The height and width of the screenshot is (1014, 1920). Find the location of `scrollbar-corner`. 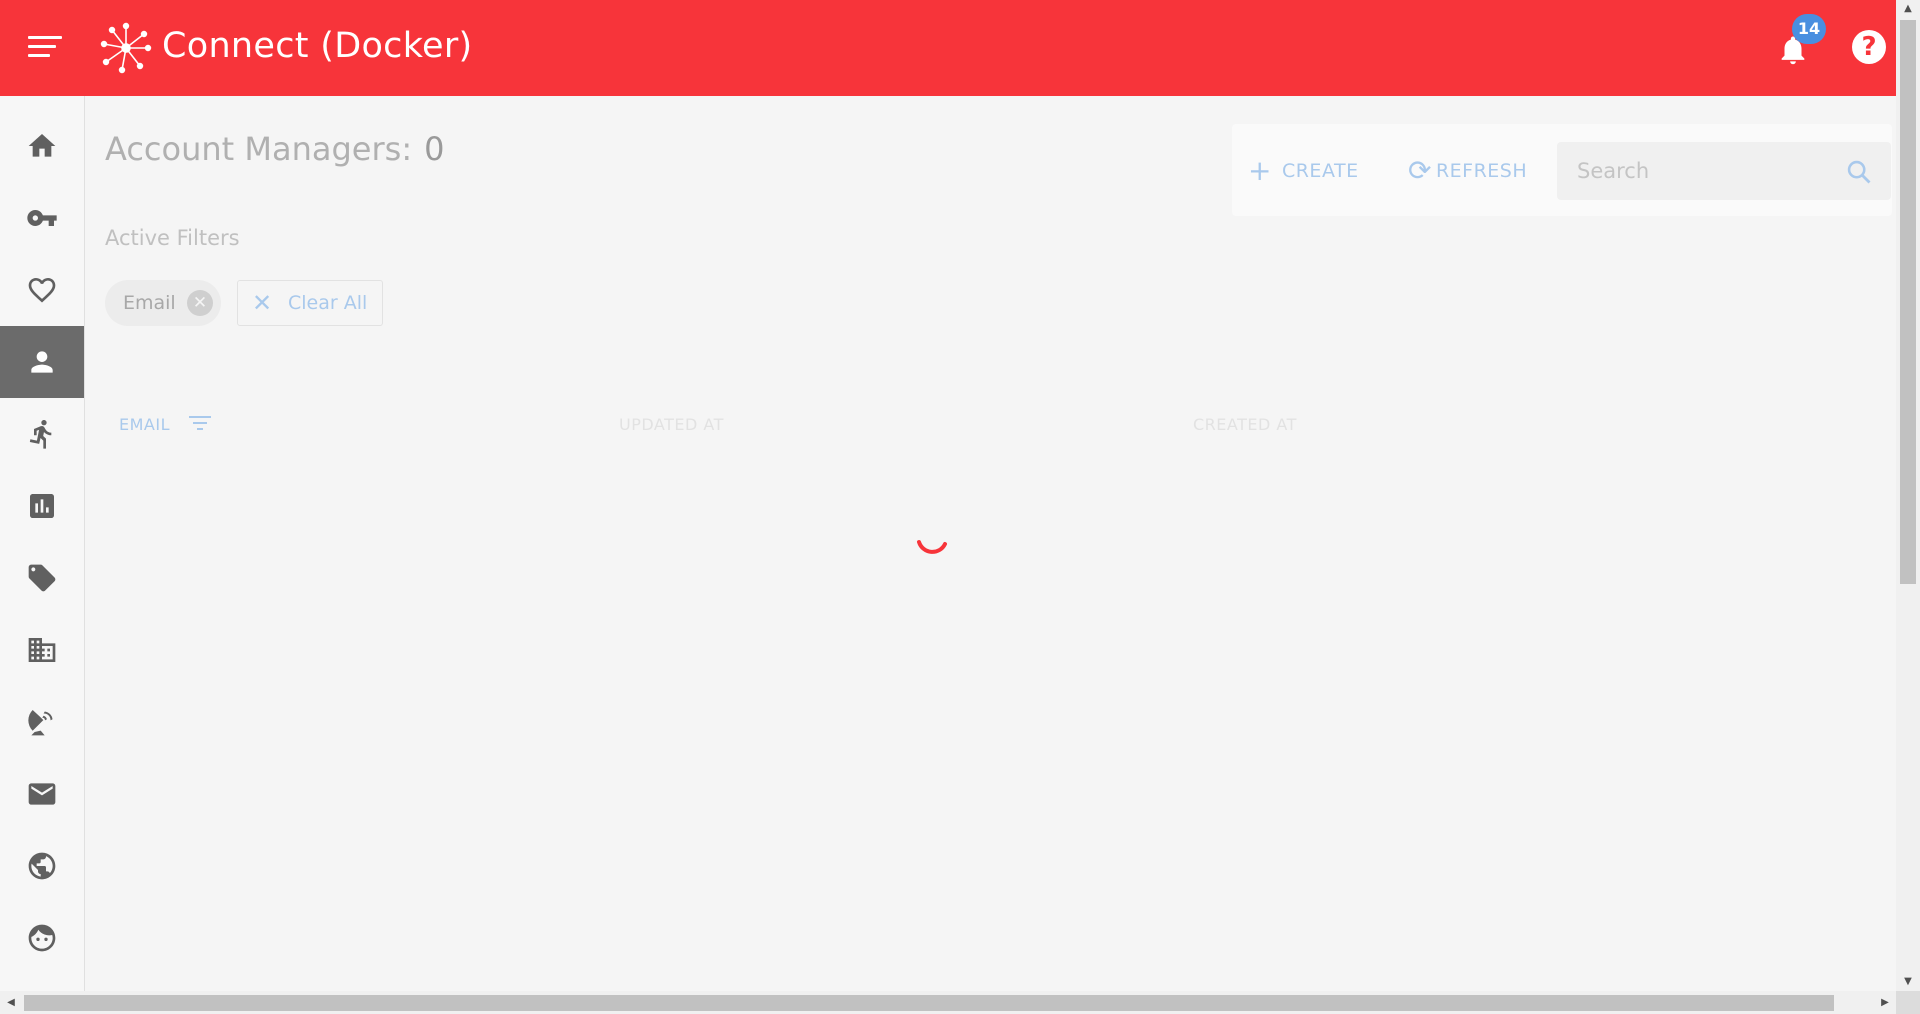

scrollbar-corner is located at coordinates (1908, 1002).